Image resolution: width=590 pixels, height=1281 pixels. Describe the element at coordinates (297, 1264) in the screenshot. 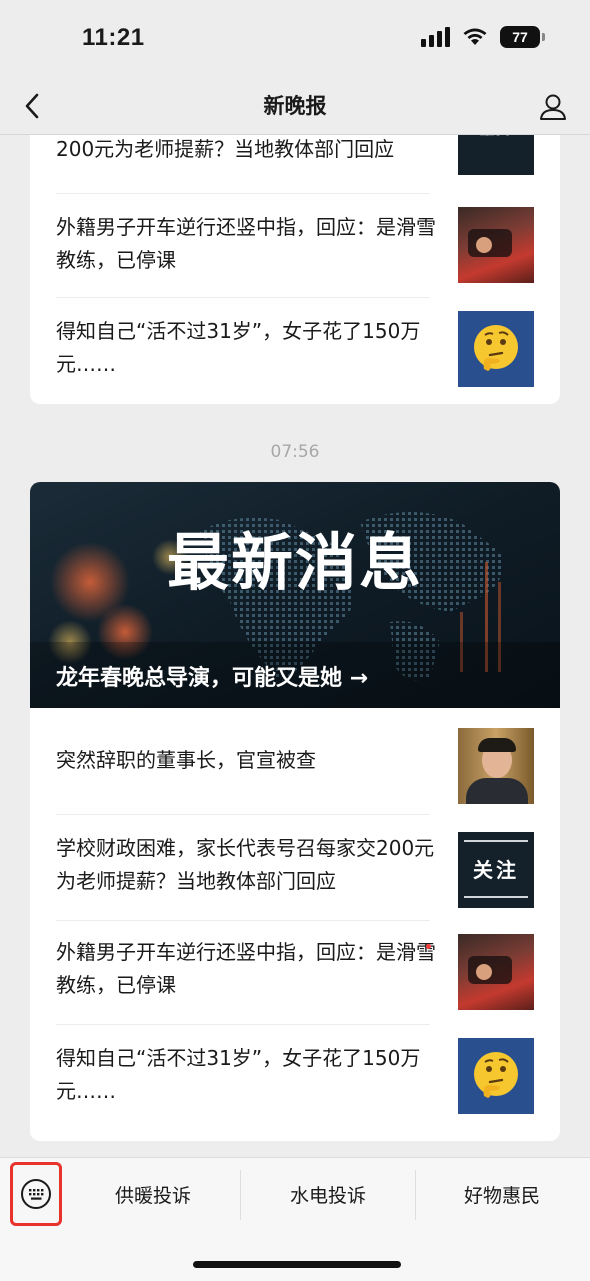

I see `home-indicator` at that location.